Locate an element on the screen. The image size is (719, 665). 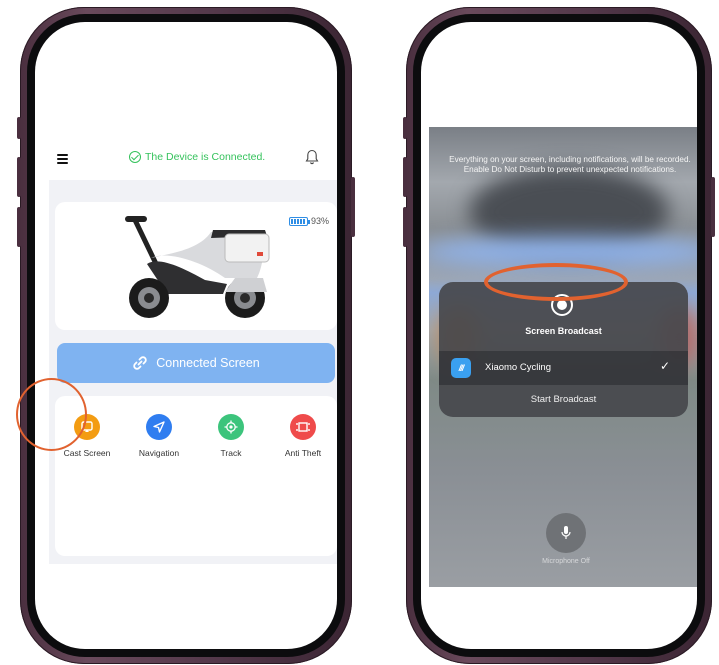
battery-indicator: 93% is located at coordinates (308, 221).